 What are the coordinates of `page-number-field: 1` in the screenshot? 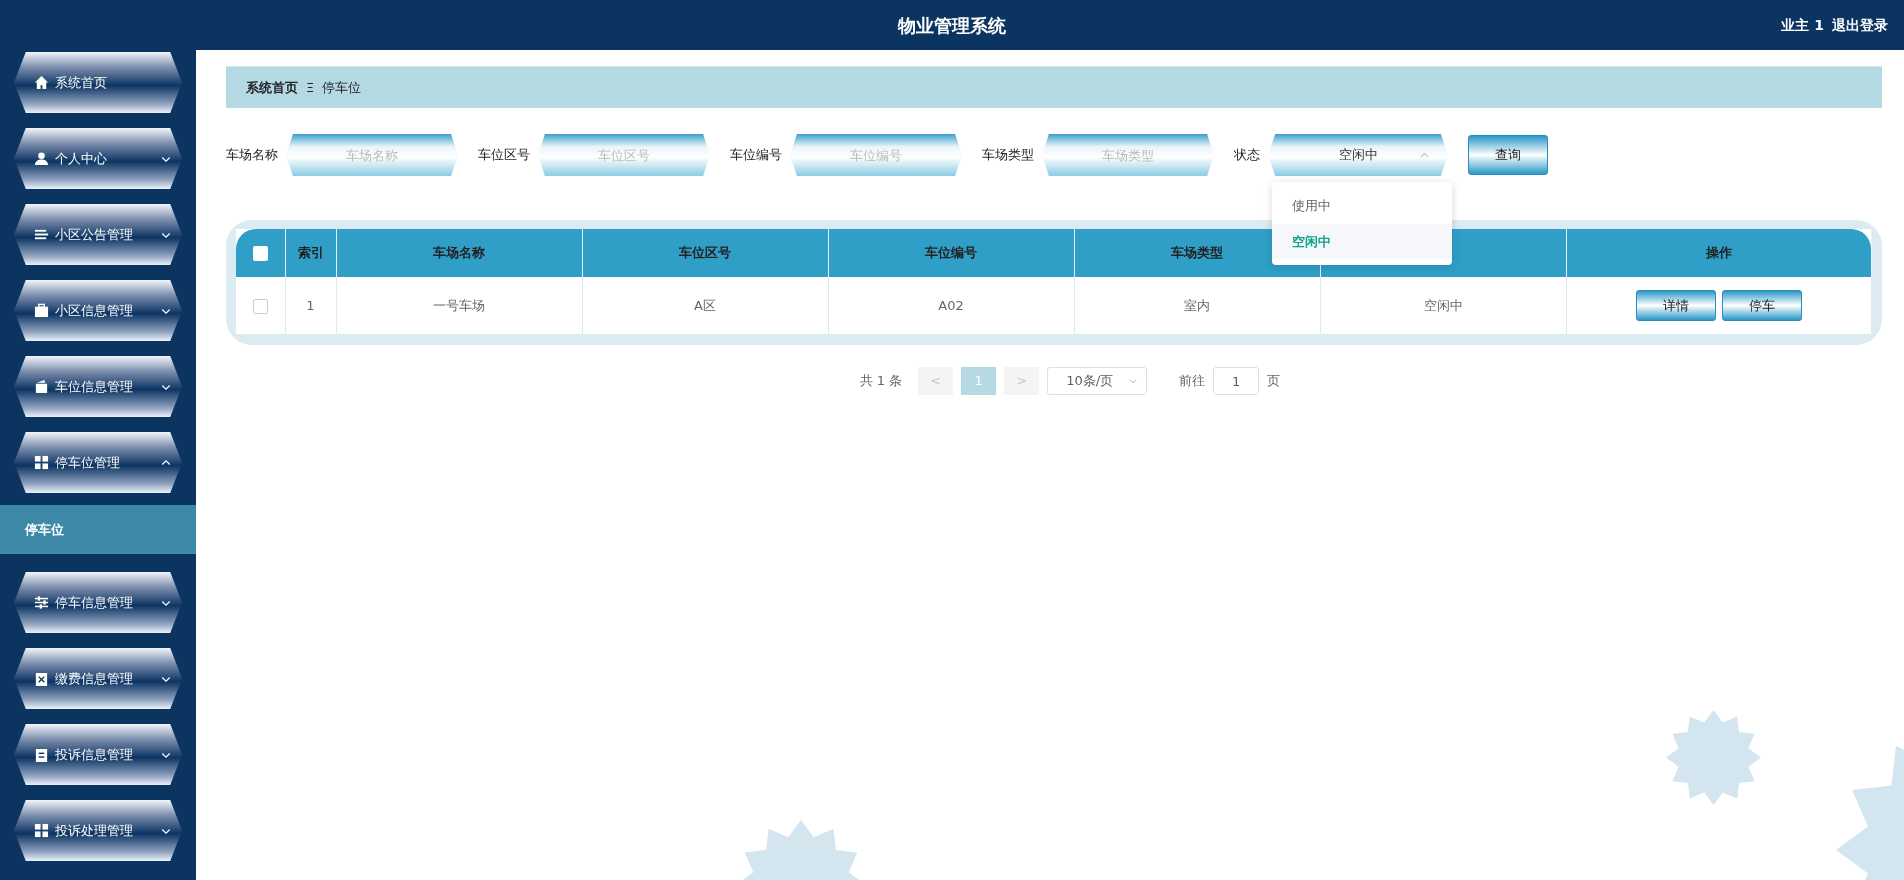 It's located at (1236, 381).